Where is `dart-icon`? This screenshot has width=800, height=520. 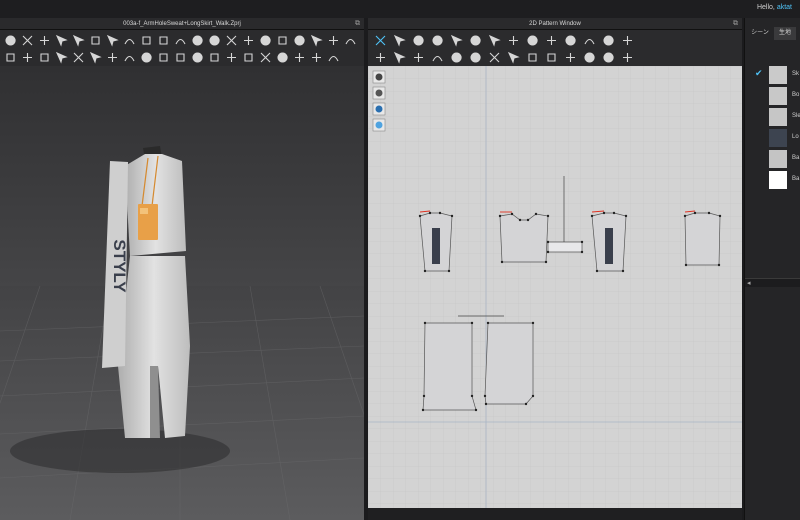
dart-icon is located at coordinates (532, 40).